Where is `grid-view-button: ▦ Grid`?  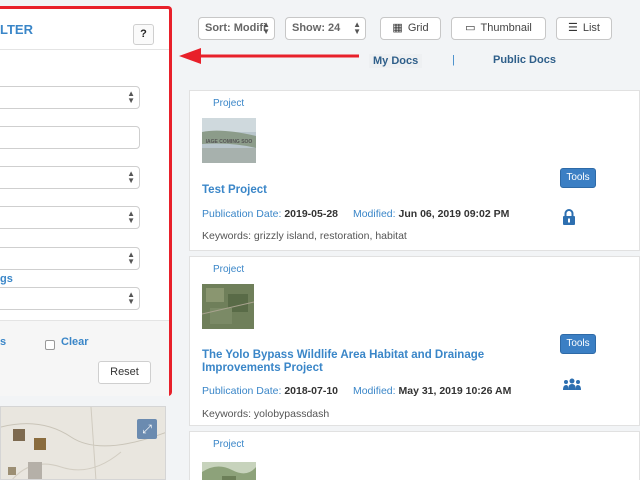 grid-view-button: ▦ Grid is located at coordinates (410, 28).